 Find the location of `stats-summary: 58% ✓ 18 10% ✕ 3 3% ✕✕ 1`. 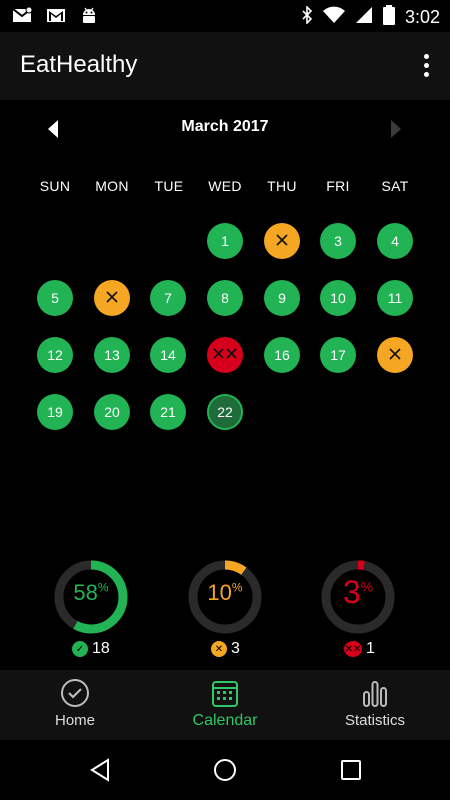

stats-summary: 58% ✓ 18 10% ✕ 3 3% ✕✕ 1 is located at coordinates (225, 612).